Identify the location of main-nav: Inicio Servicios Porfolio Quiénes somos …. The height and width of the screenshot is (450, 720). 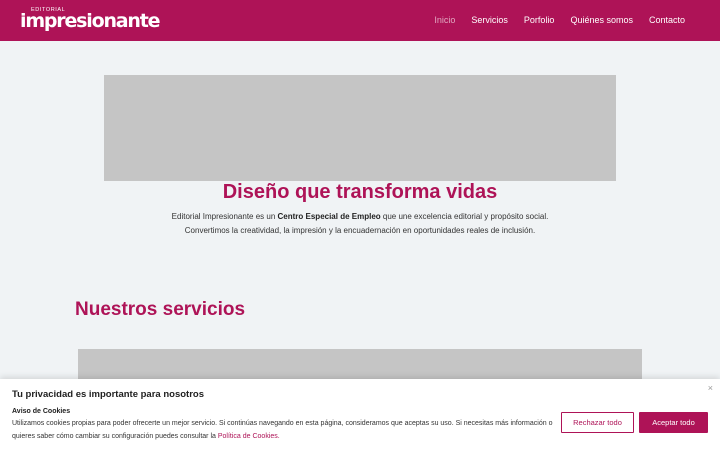
(551, 20).